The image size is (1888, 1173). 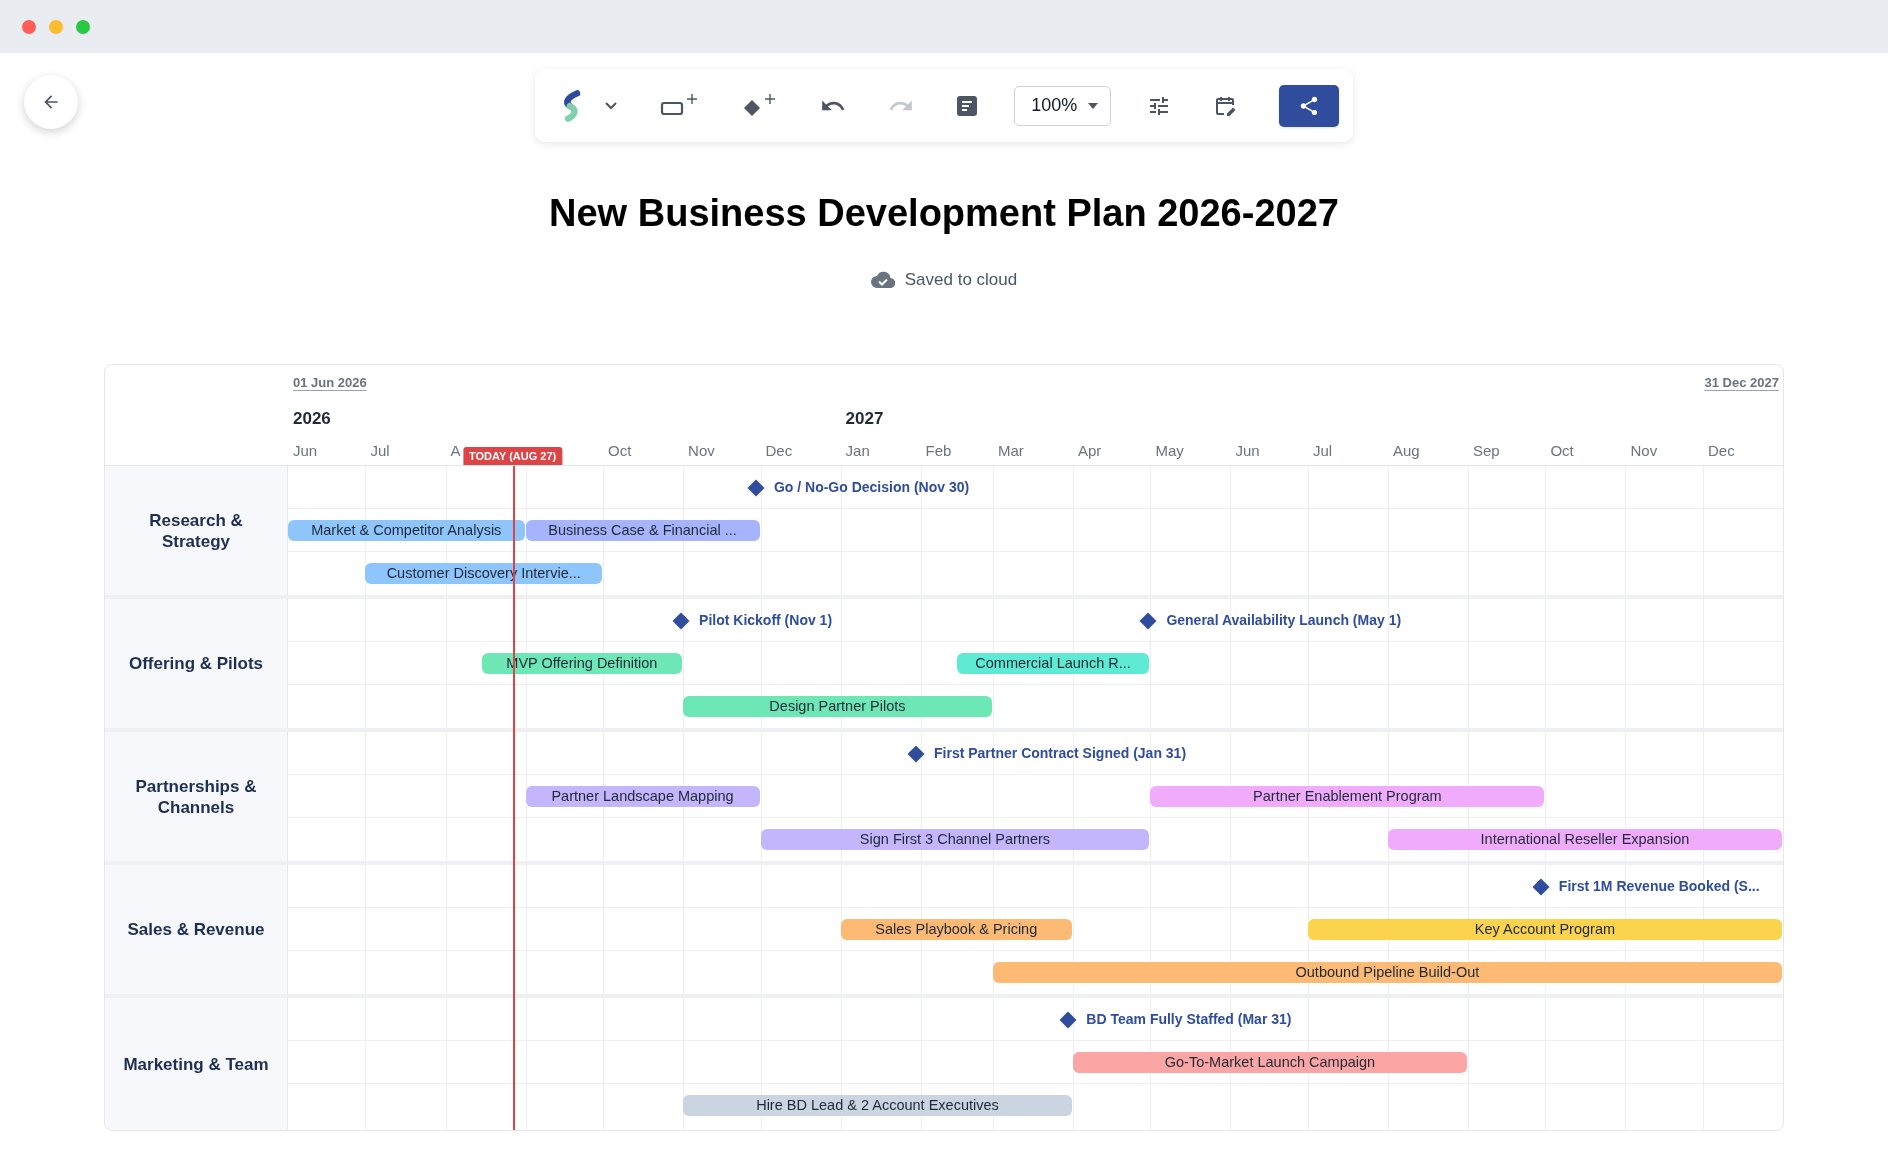 I want to click on month-label: Aug, so click(x=1406, y=451).